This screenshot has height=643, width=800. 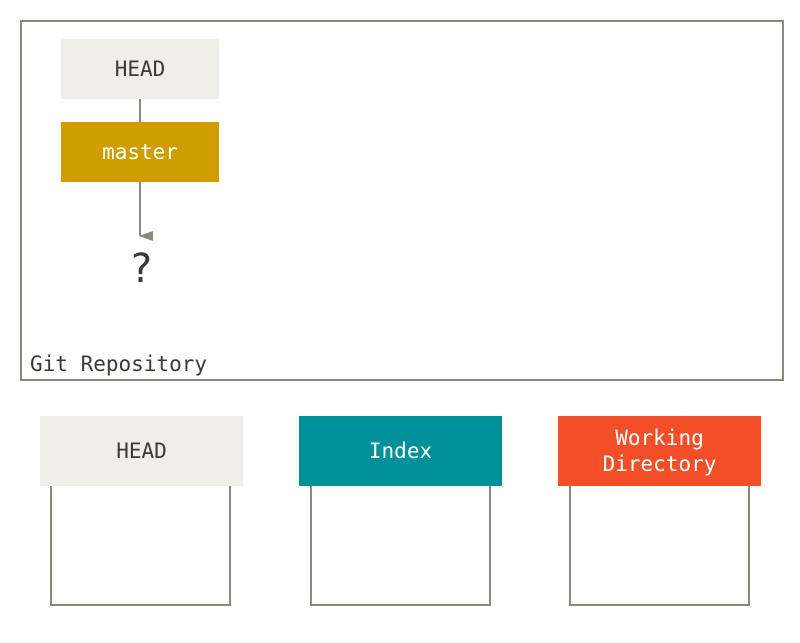 I want to click on head-area-box, so click(x=140, y=546).